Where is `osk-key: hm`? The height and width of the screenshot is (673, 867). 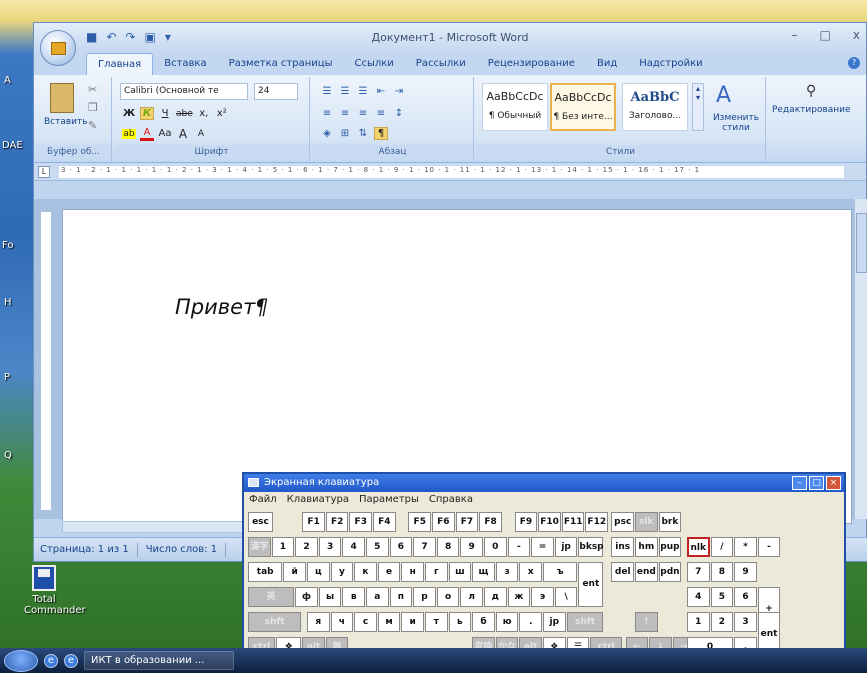
osk-key: hm is located at coordinates (646, 547).